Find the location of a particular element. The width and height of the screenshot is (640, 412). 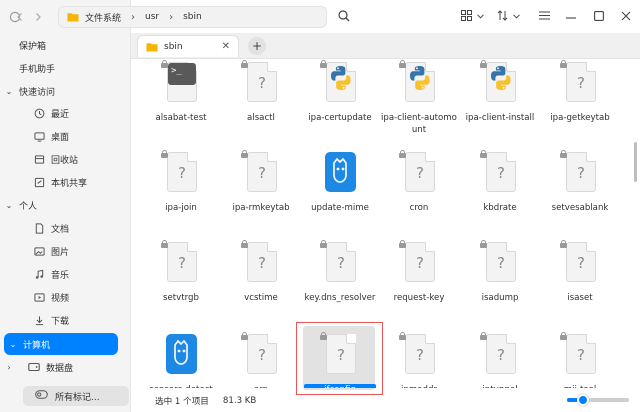

sidebar-item-vault: 保护箱 is located at coordinates (65, 45).